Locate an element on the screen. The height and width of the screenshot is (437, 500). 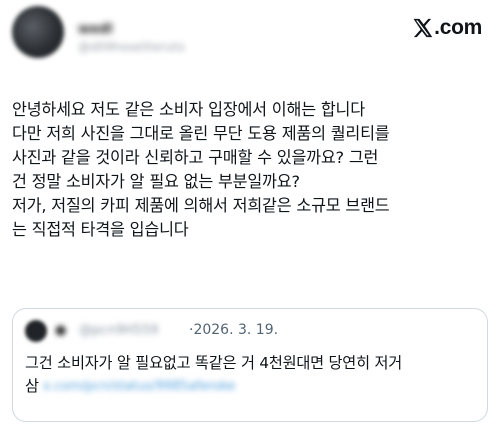
brand-label: .com is located at coordinates (458, 27).